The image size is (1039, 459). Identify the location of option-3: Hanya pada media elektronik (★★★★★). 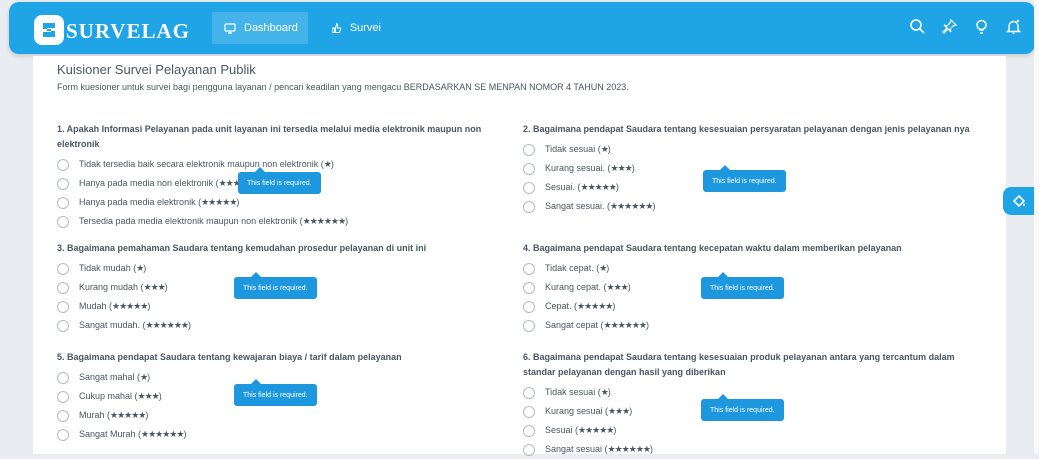
(282, 202).